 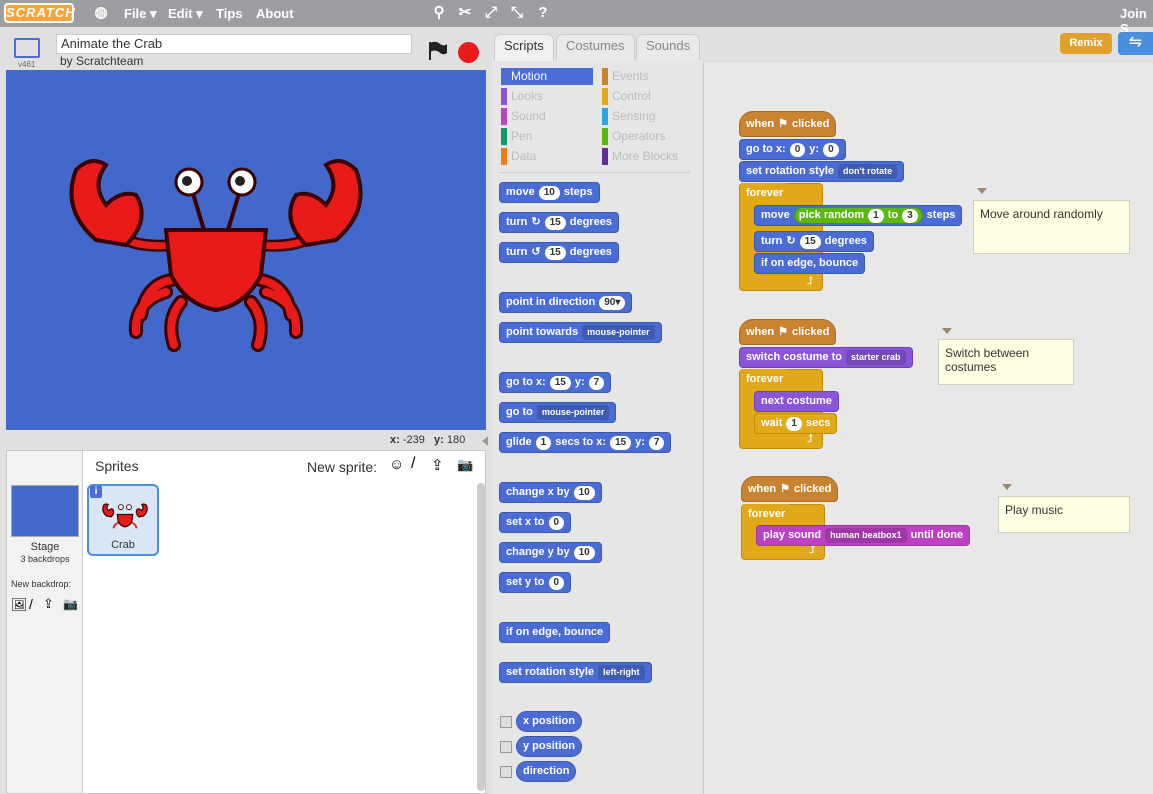 What do you see at coordinates (465, 465) in the screenshot?
I see `camera-sprite-icon: 📷` at bounding box center [465, 465].